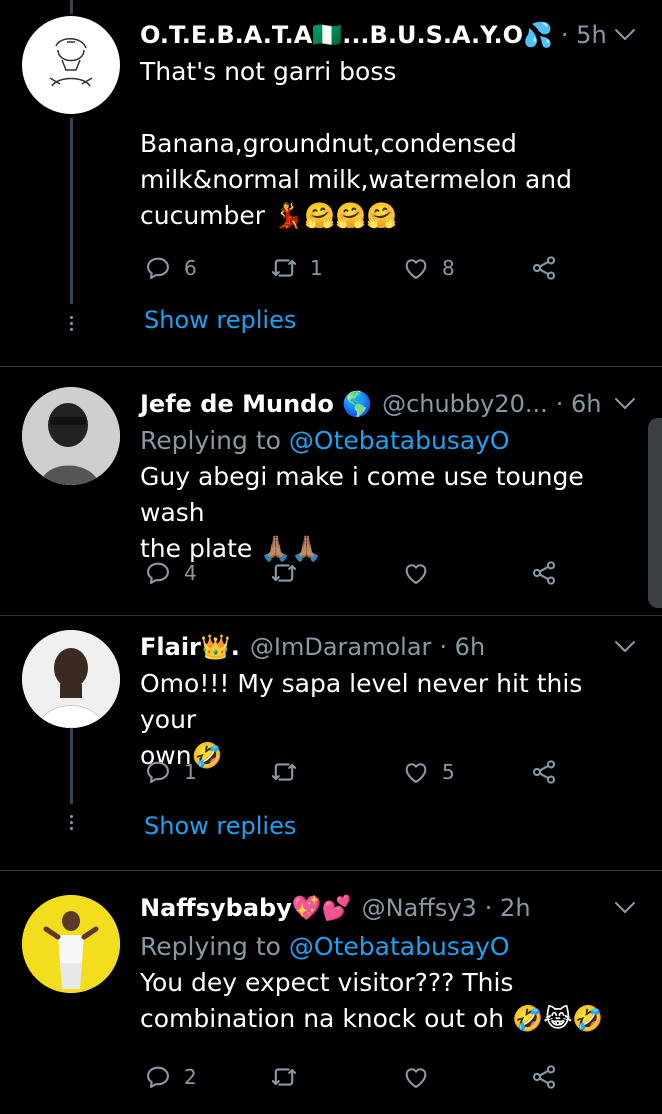  What do you see at coordinates (448, 772) in the screenshot?
I see `like-count: 5` at bounding box center [448, 772].